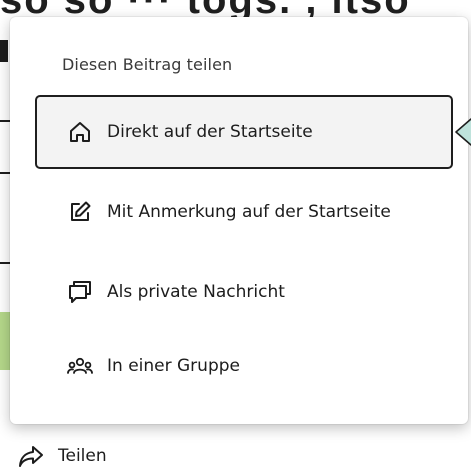  I want to click on share-arrow-icon, so click(31, 456).